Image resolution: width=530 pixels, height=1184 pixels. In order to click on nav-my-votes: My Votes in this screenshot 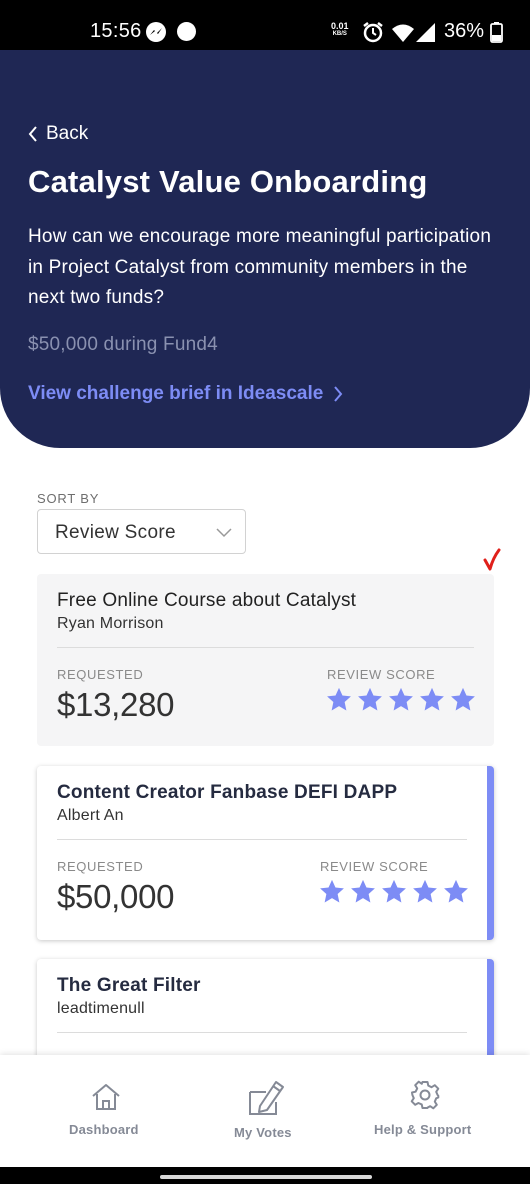, I will do `click(267, 1111)`.